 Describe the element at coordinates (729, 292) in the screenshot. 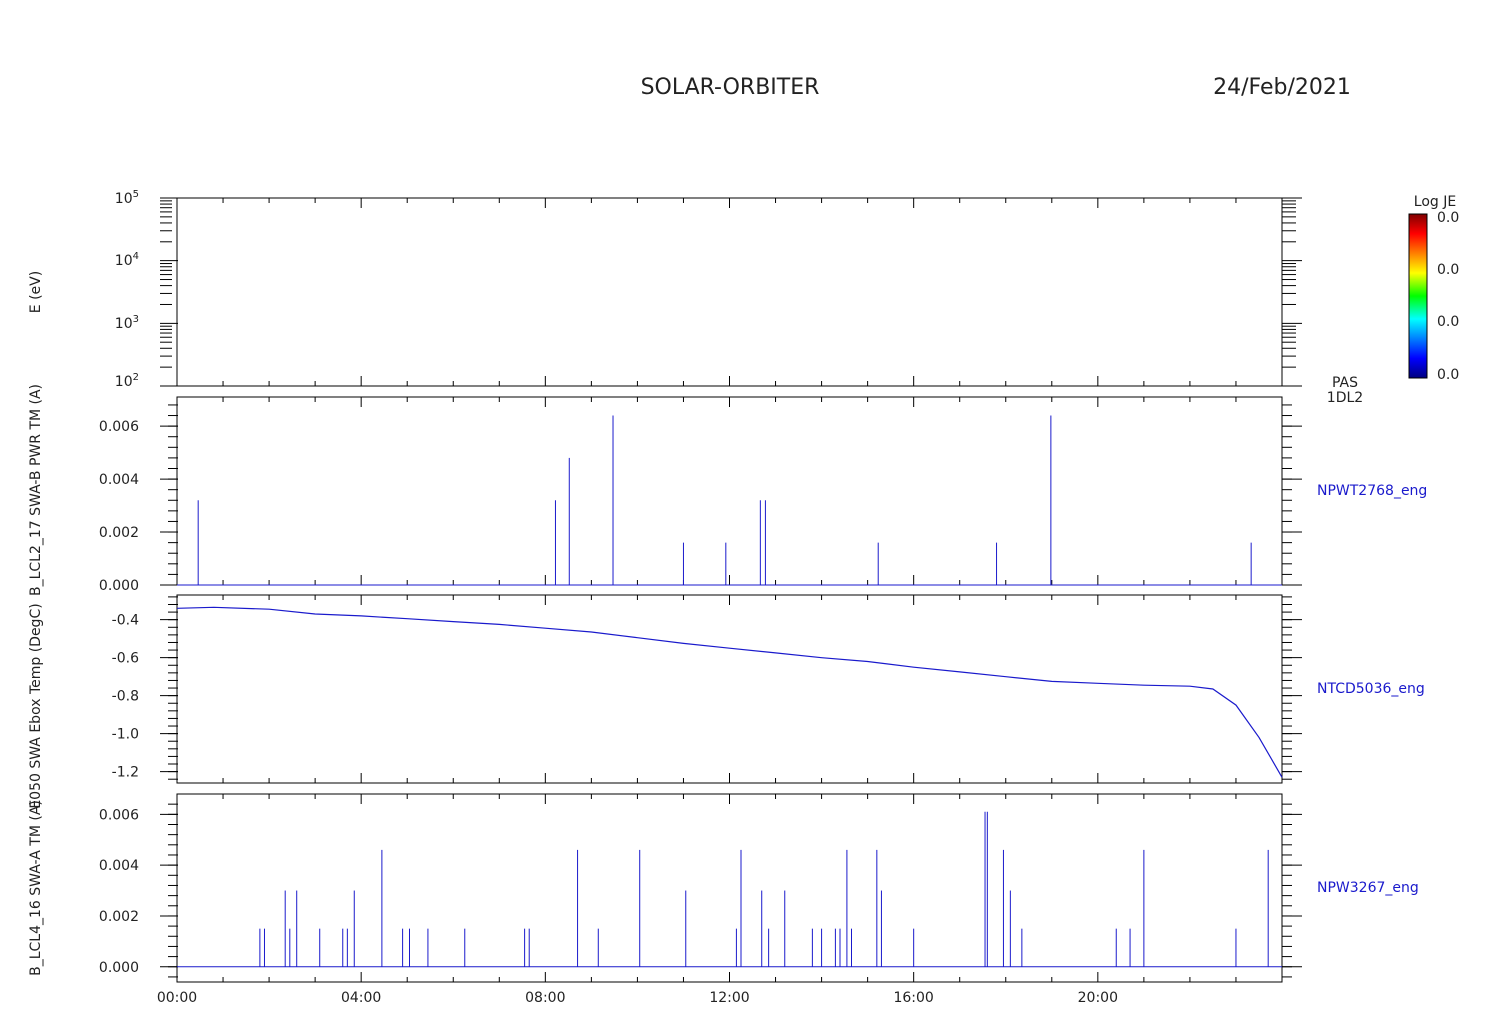

I see `panel-energy-frame` at that location.